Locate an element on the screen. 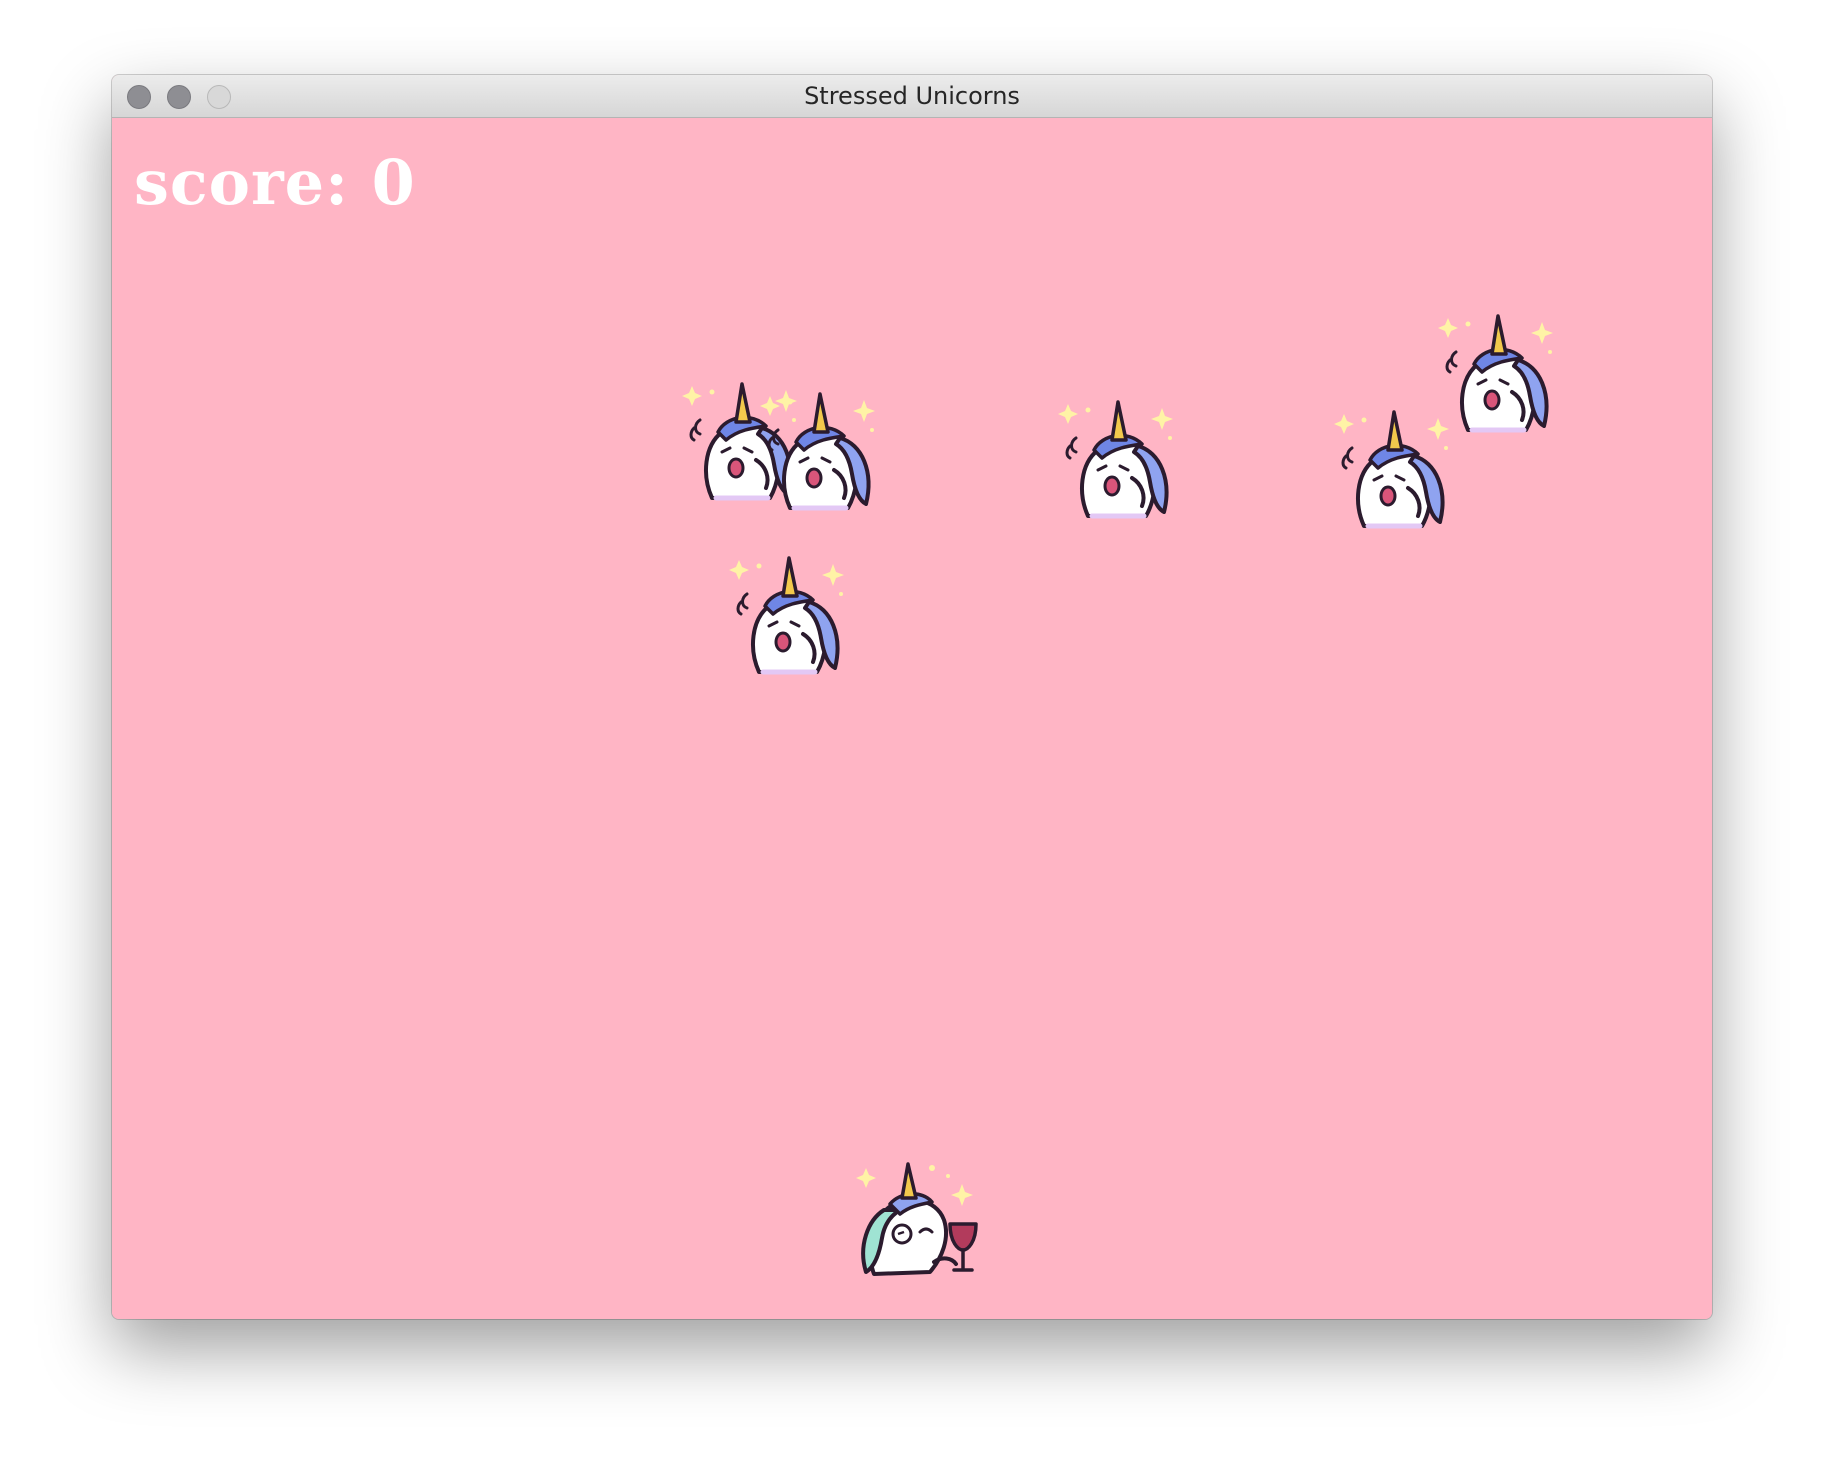 This screenshot has height=1468, width=1824. score-label: score: 0 is located at coordinates (275, 182).